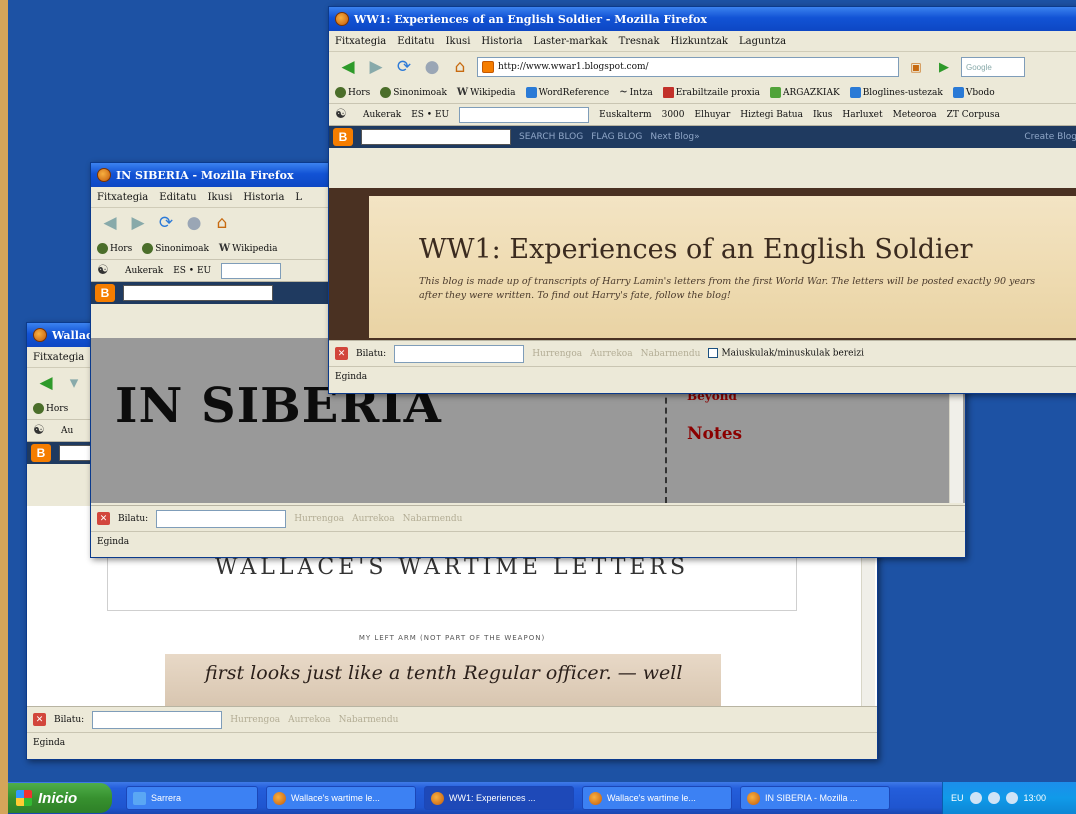 The image size is (1076, 814). What do you see at coordinates (673, 115) in the screenshot?
I see `extension-item: 3000` at bounding box center [673, 115].